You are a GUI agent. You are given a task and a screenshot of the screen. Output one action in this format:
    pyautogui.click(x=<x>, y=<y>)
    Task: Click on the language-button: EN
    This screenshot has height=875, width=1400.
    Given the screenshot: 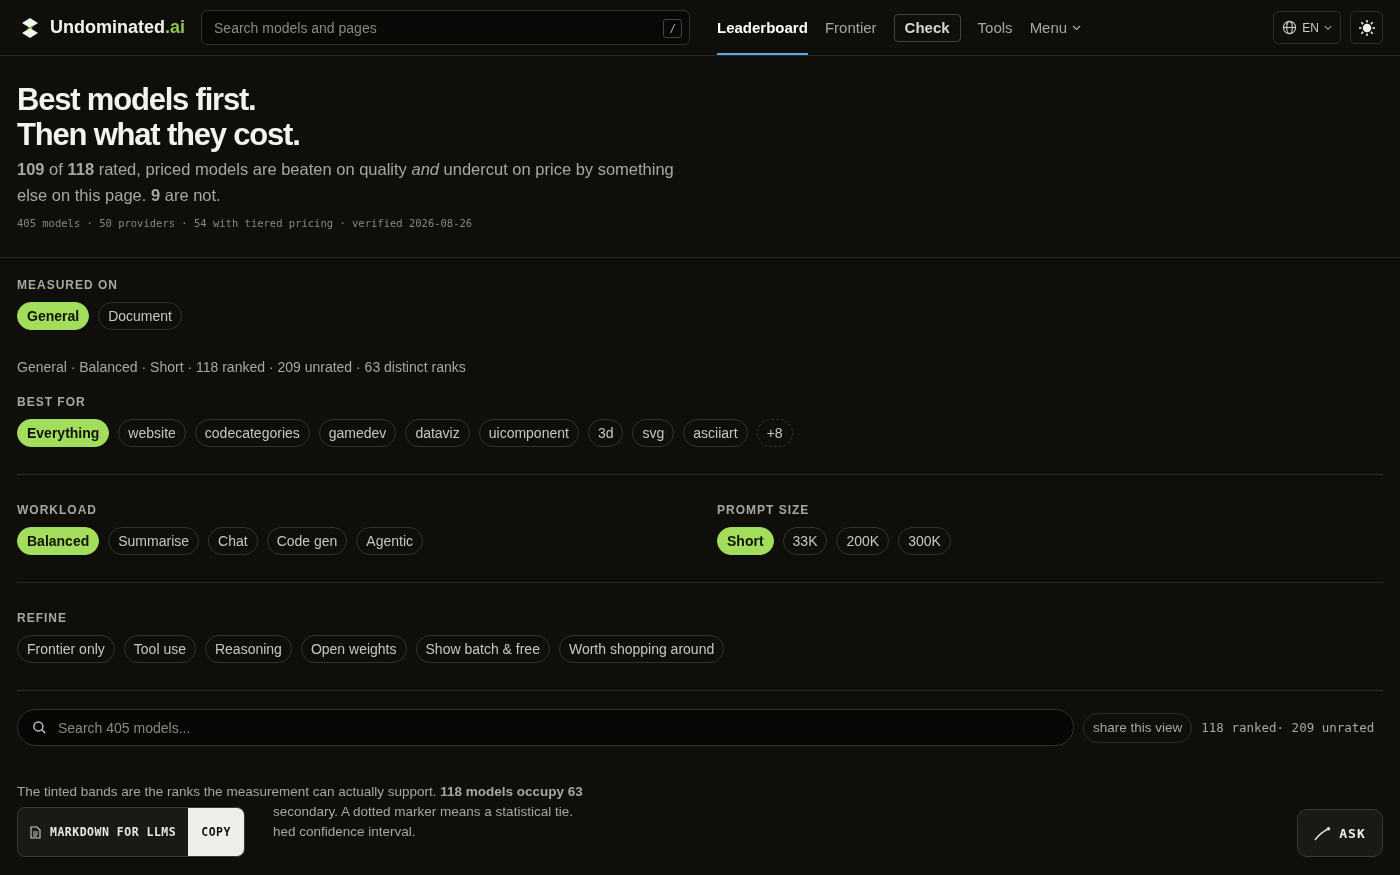 What is the action you would take?
    pyautogui.click(x=1307, y=27)
    